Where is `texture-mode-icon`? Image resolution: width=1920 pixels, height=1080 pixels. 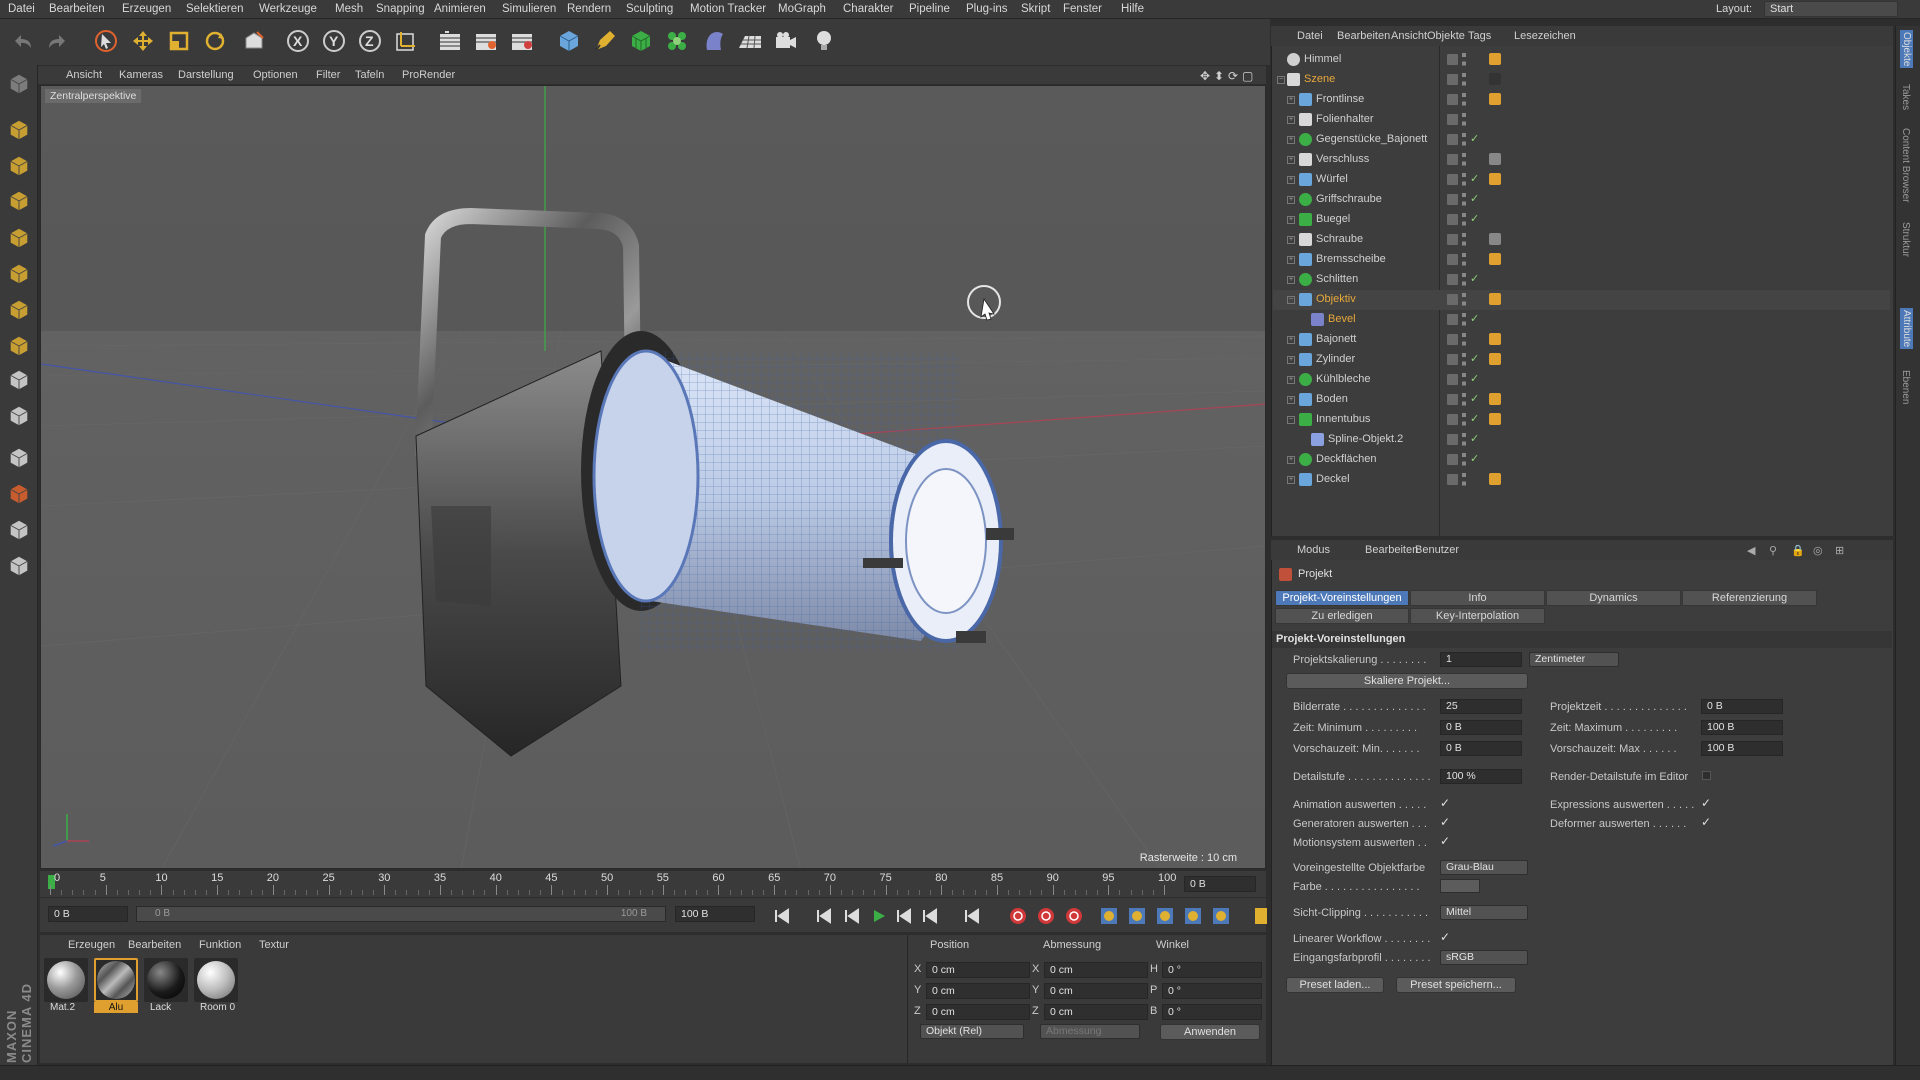 texture-mode-icon is located at coordinates (19, 166).